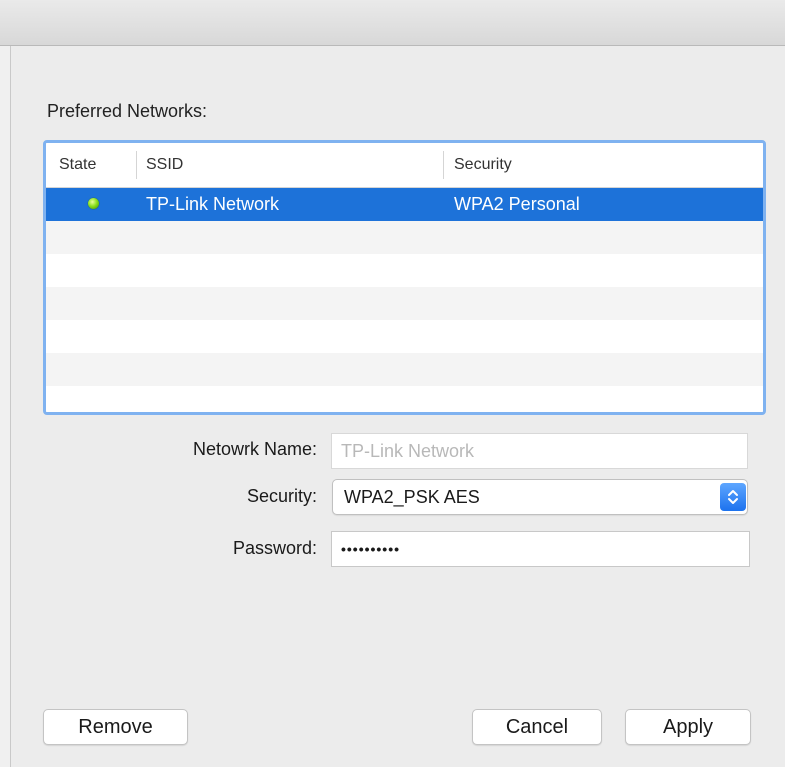 This screenshot has height=767, width=785. I want to click on apply-button: Apply, so click(688, 727).